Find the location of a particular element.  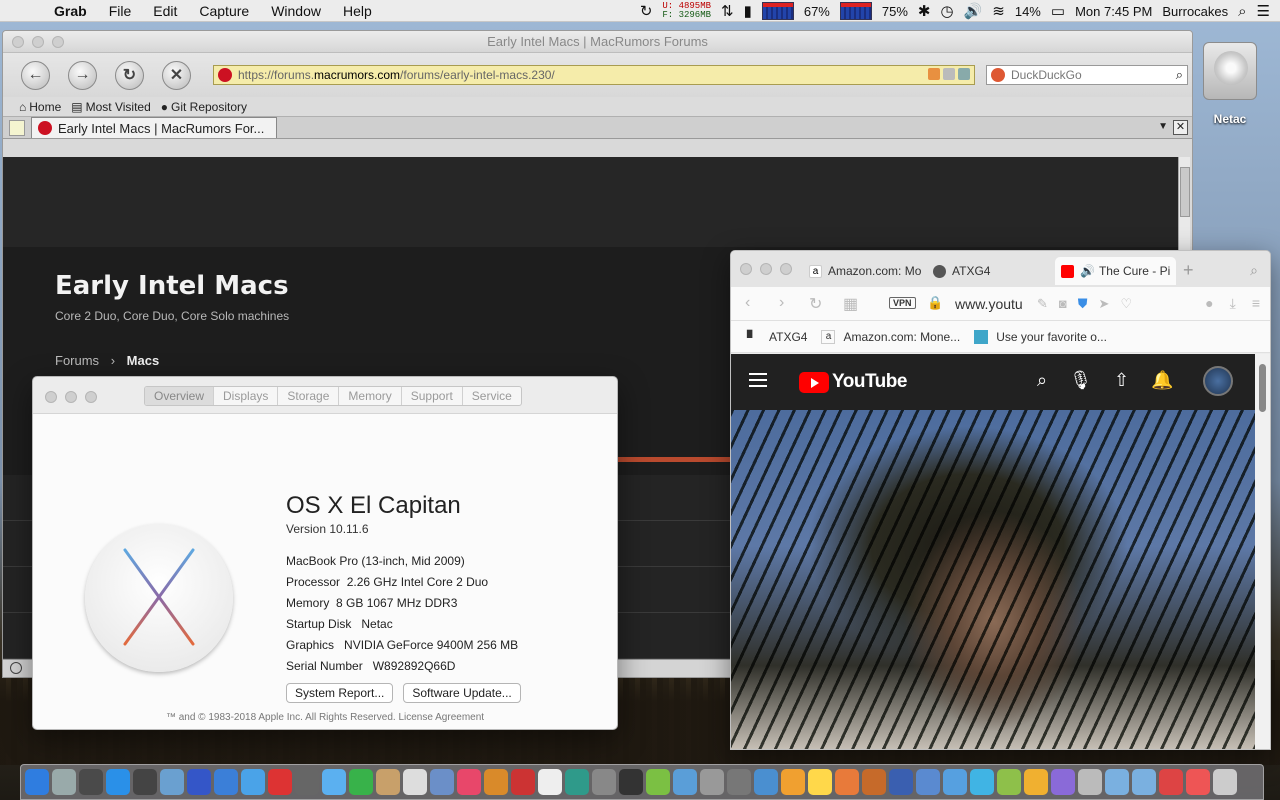

microphone-icon: 🎙 is located at coordinates (1080, 380).